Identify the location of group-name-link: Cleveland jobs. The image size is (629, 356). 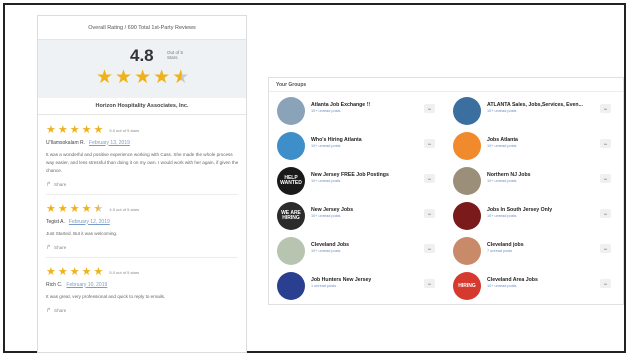
(505, 245).